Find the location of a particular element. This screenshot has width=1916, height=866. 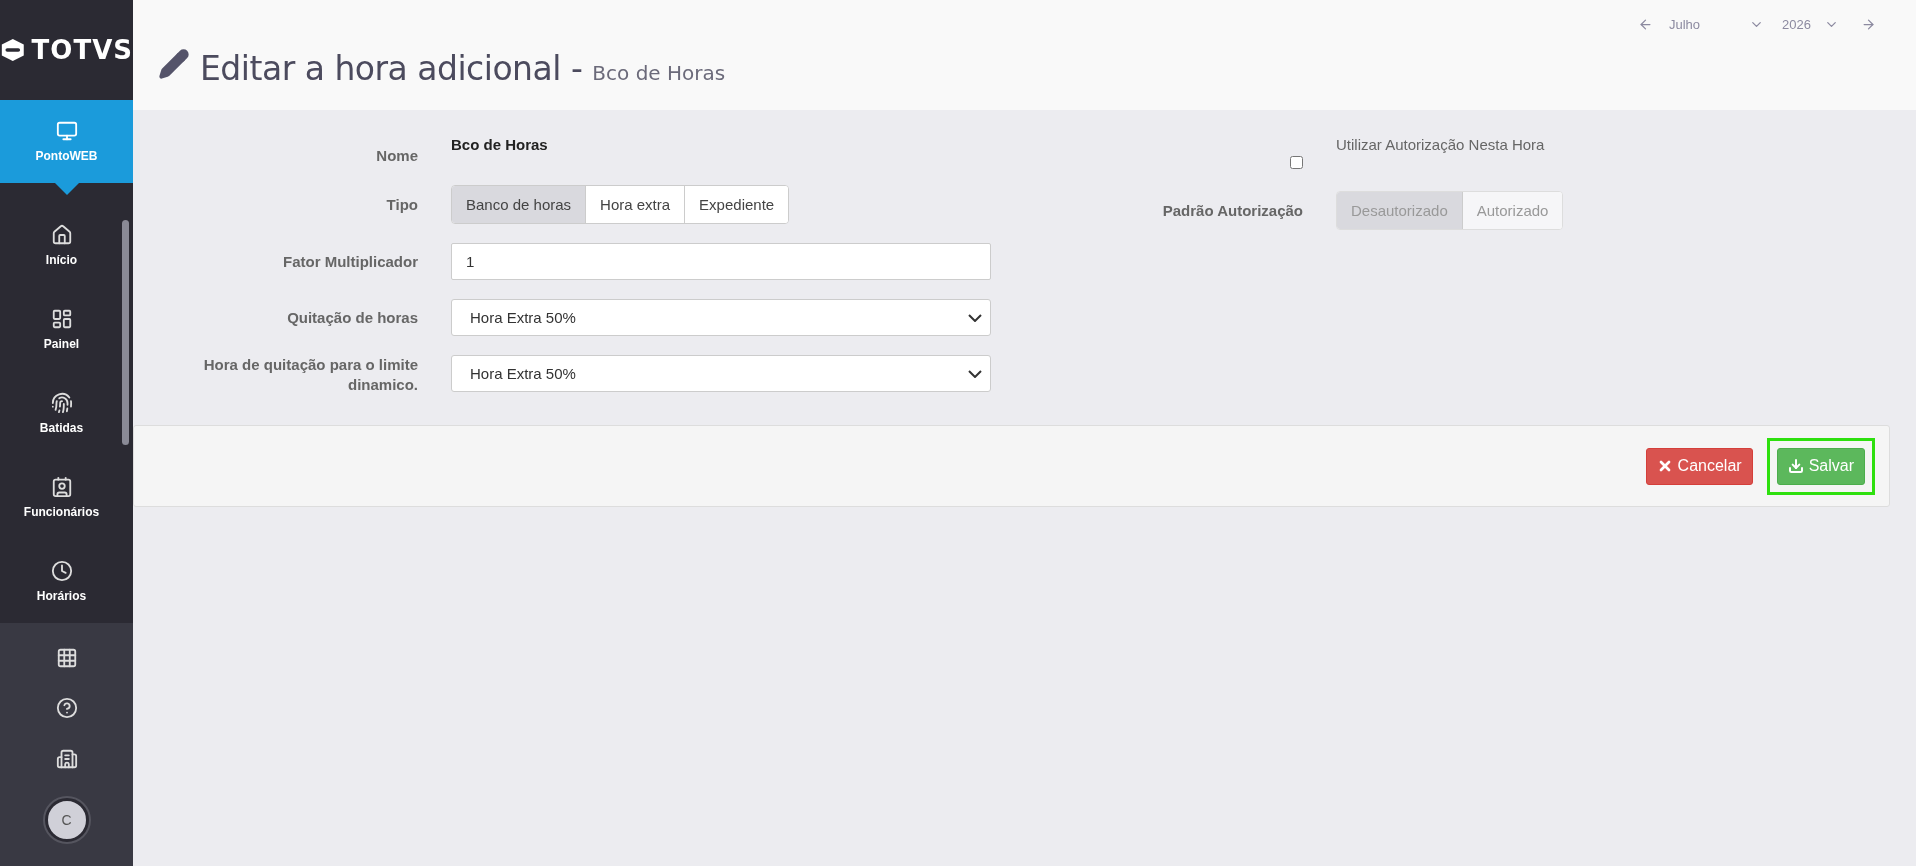

id-badge-icon is located at coordinates (61, 486).